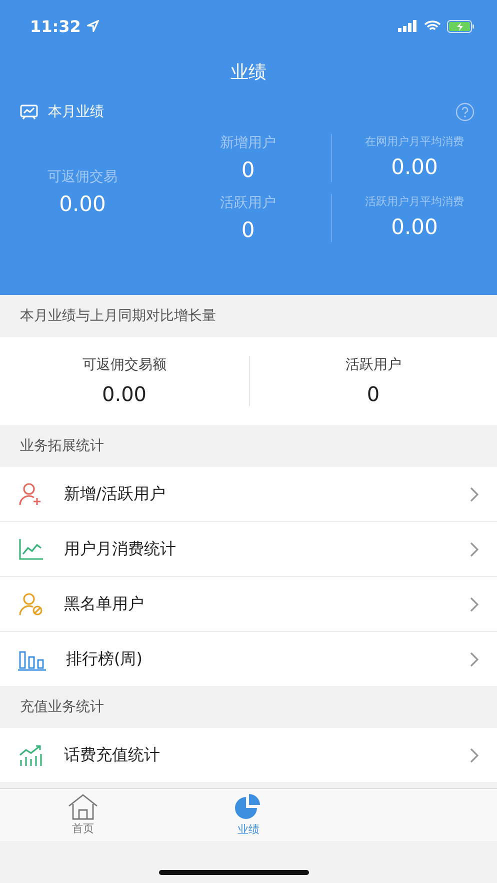 This screenshot has height=883, width=497. What do you see at coordinates (248, 494) in the screenshot?
I see `list-item: 新增/活跃用户` at bounding box center [248, 494].